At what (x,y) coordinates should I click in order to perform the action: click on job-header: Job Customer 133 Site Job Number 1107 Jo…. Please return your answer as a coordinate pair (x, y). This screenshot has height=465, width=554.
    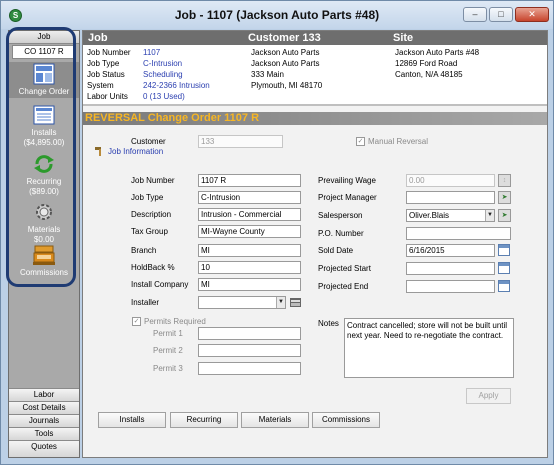
    Looking at the image, I should click on (315, 67).